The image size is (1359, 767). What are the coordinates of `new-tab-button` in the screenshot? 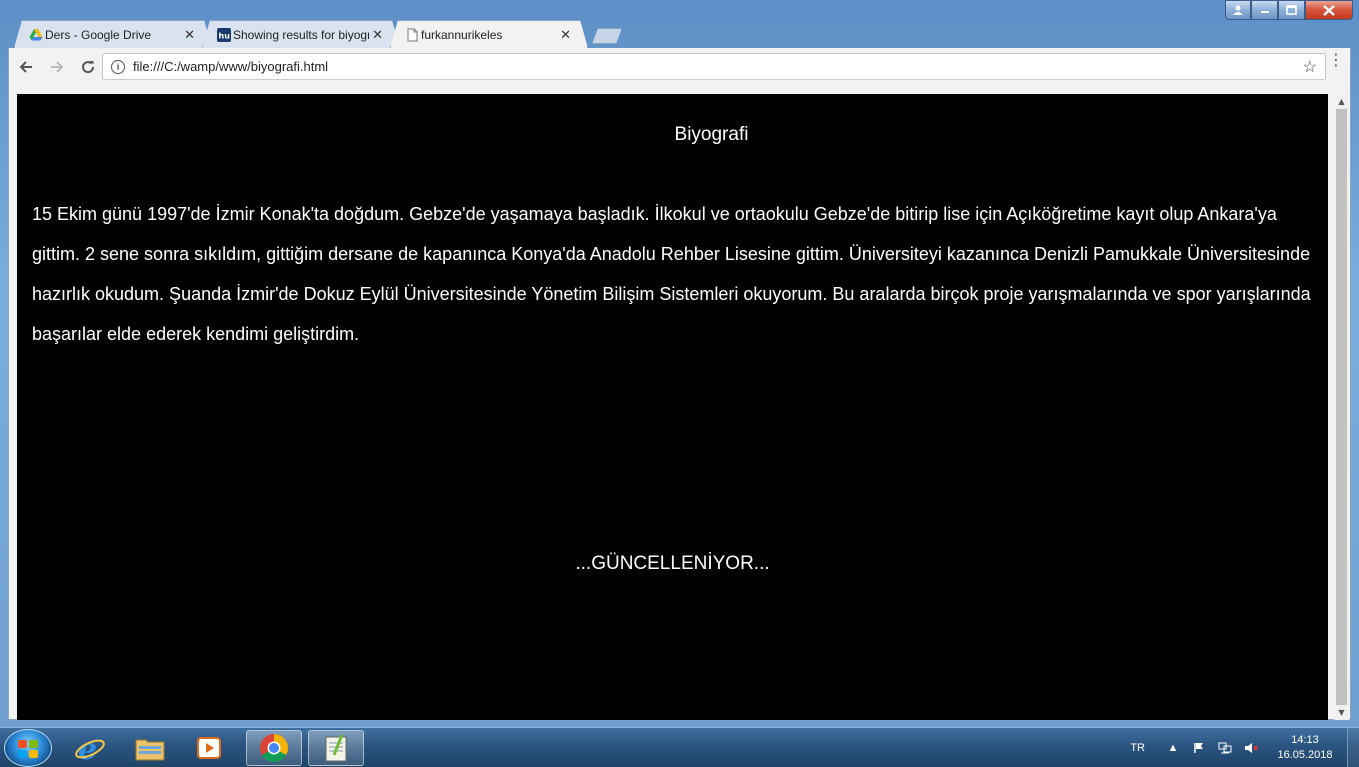 It's located at (607, 36).